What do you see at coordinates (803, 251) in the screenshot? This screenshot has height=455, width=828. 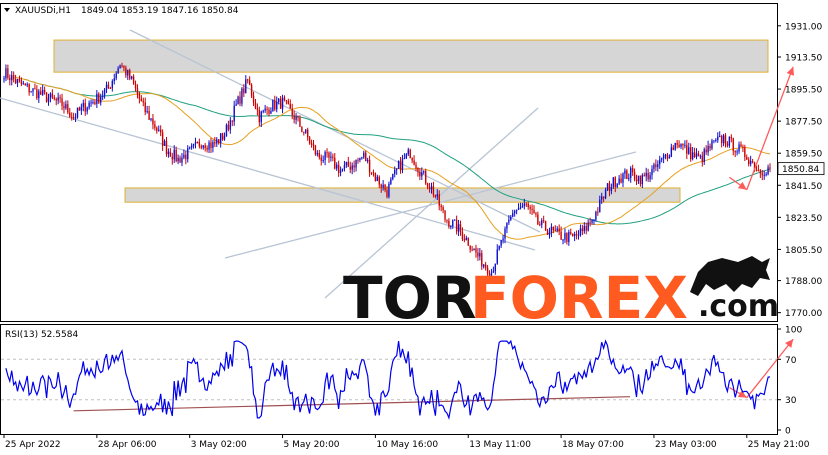 I see `price-tick-label: 1805.50` at bounding box center [803, 251].